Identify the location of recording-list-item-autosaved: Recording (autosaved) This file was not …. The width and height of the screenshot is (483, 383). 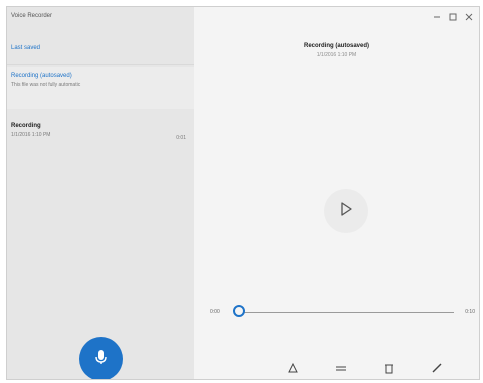
(100, 88).